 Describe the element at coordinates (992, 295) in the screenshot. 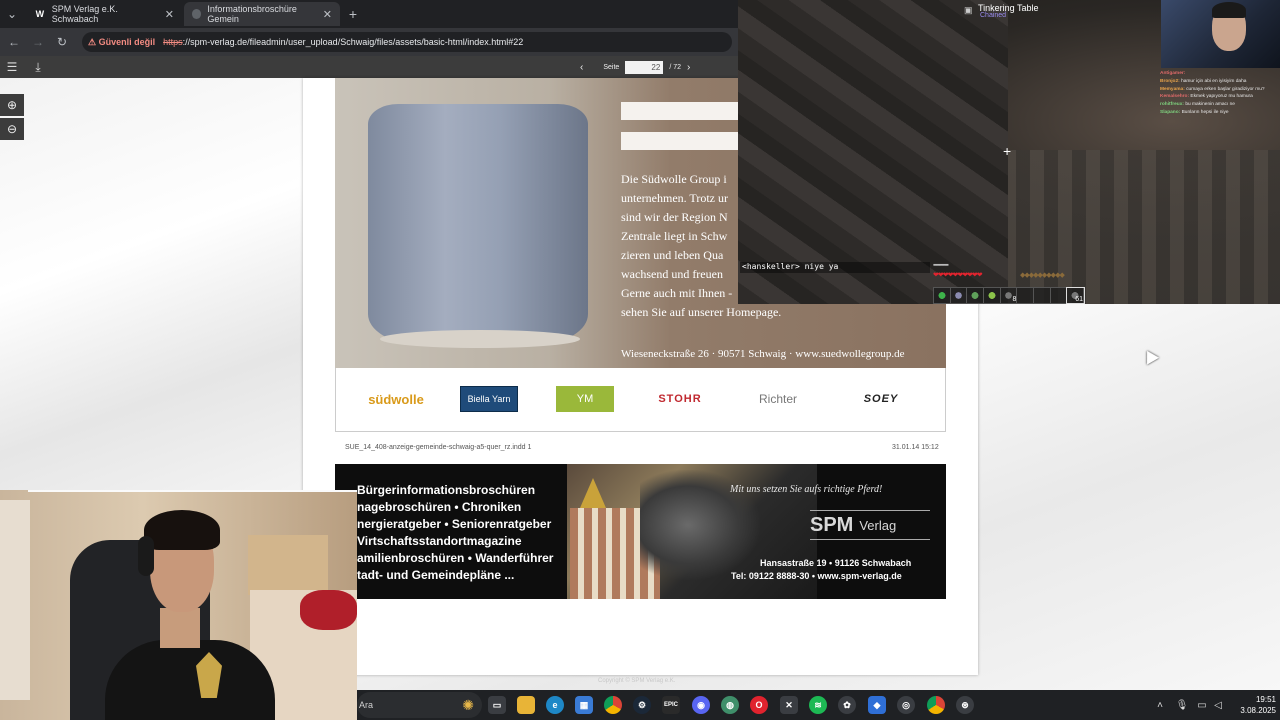

I see `hotbar-slot-item-icon` at that location.